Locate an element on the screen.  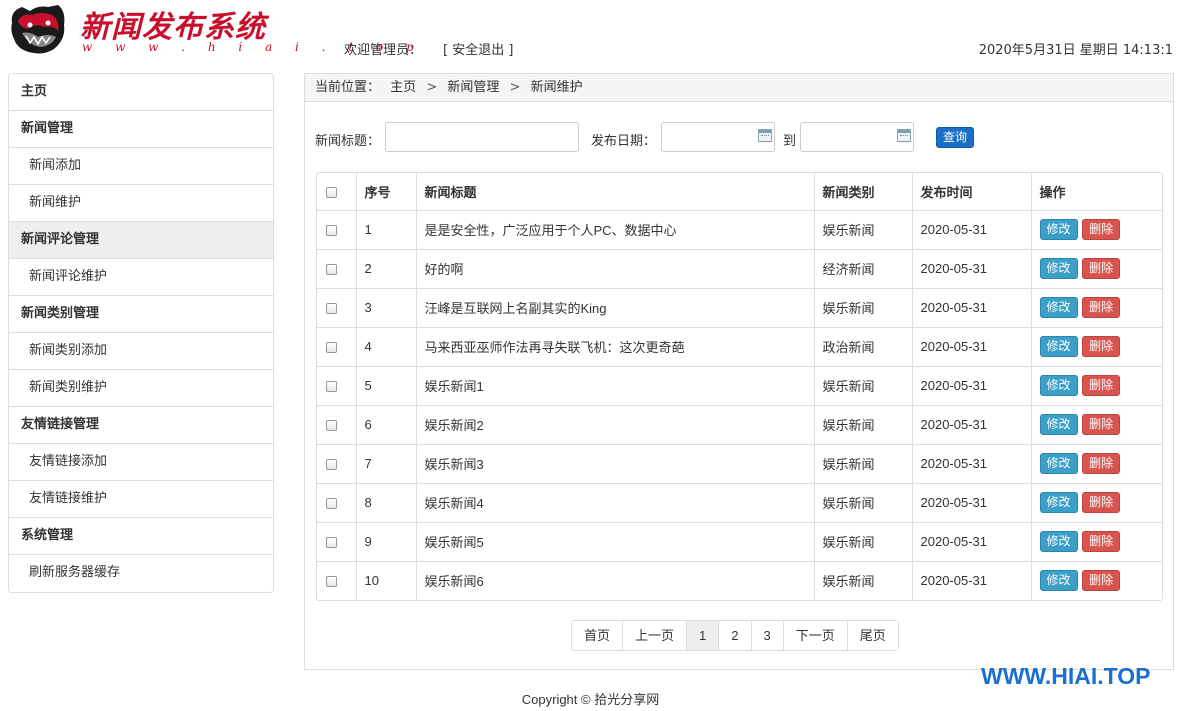
breadcrumb-prefix: 当前位置： is located at coordinates (348, 87).